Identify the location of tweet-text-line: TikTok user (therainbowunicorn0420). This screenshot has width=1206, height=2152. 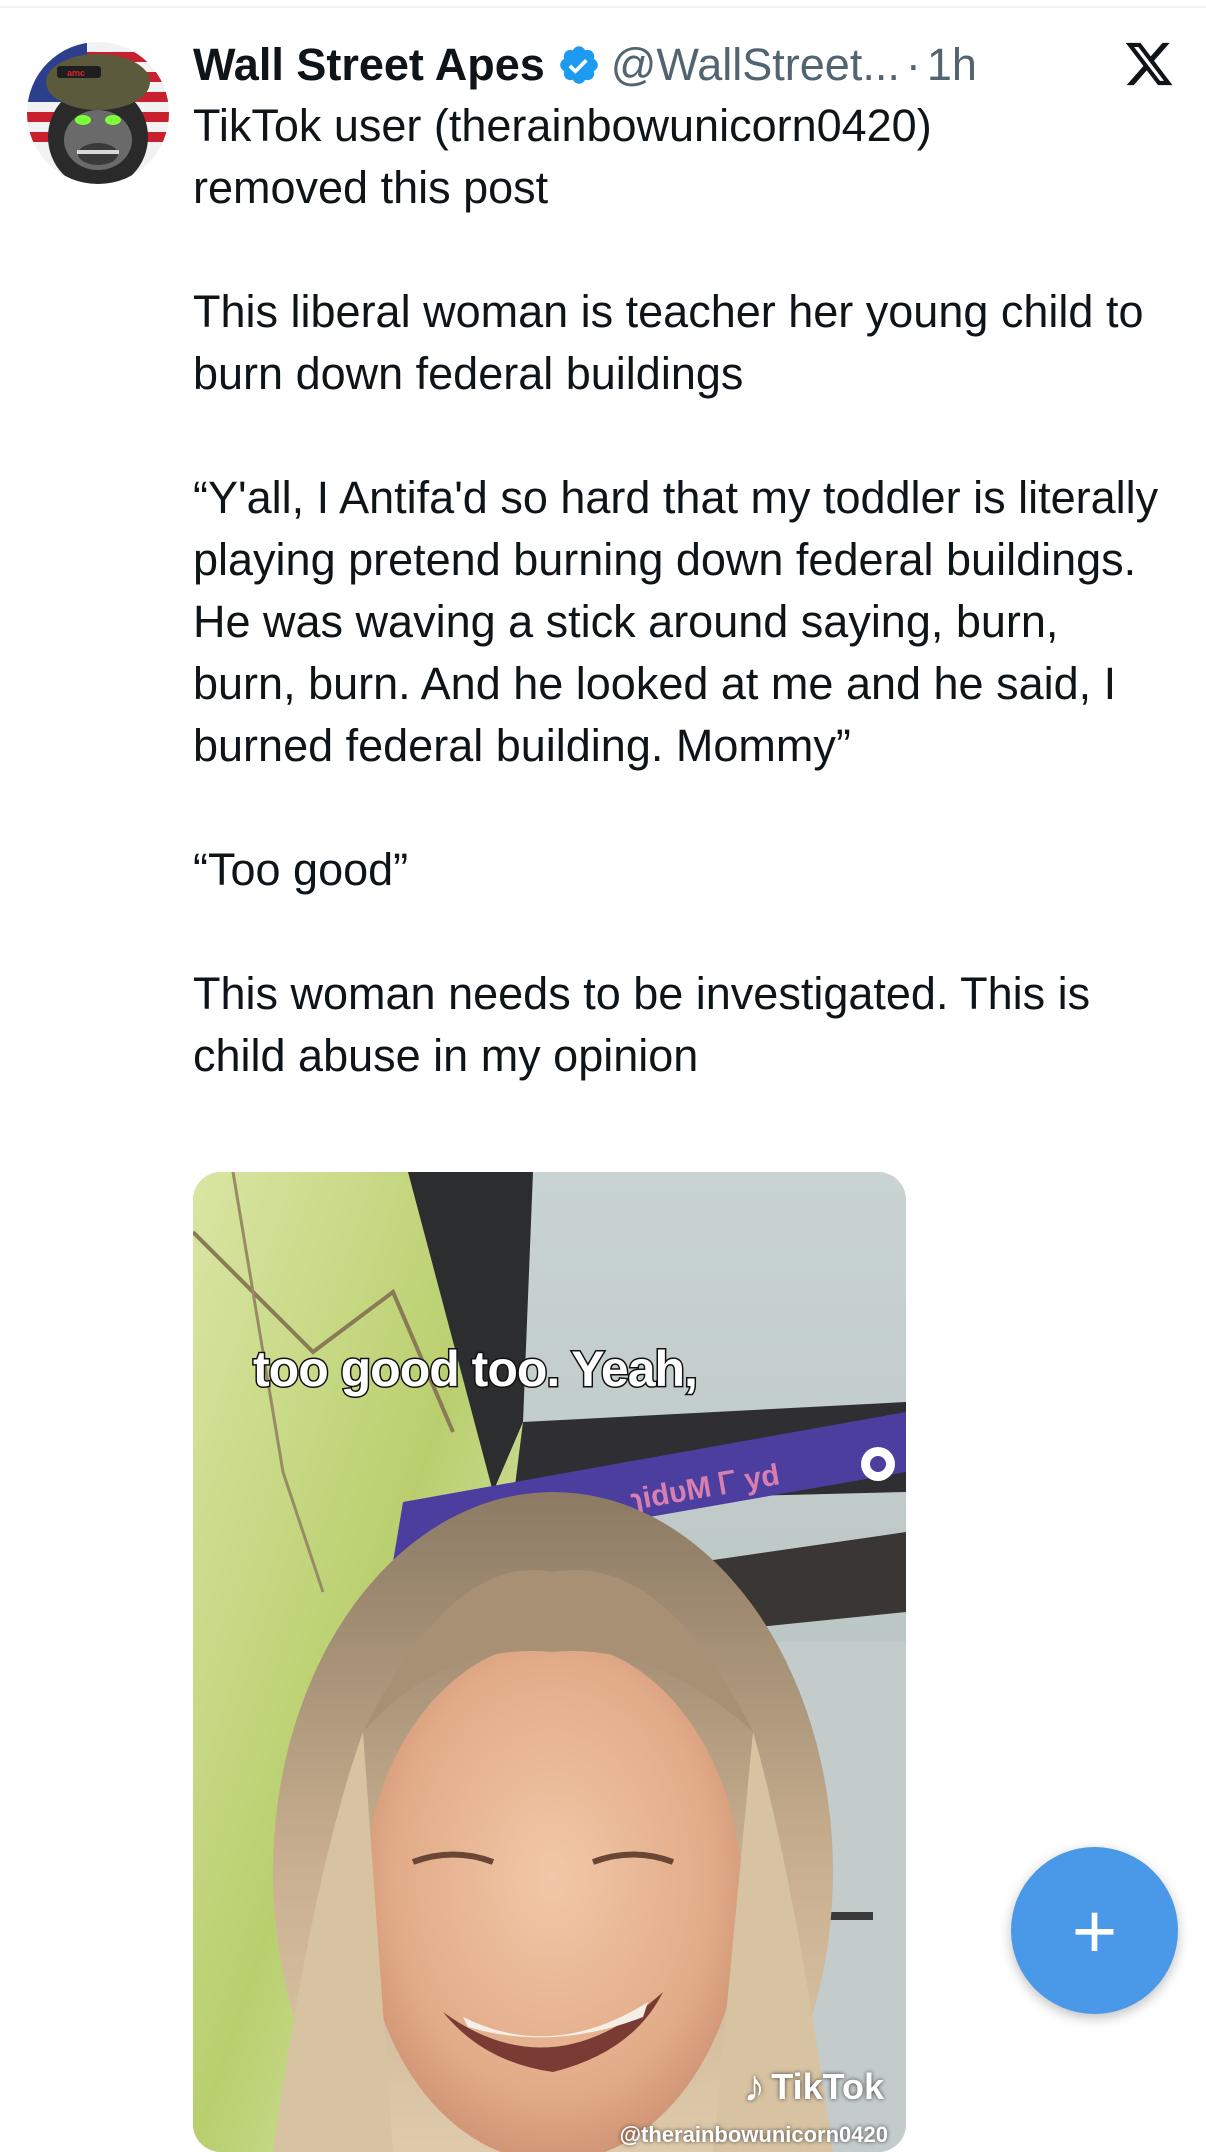
(562, 125).